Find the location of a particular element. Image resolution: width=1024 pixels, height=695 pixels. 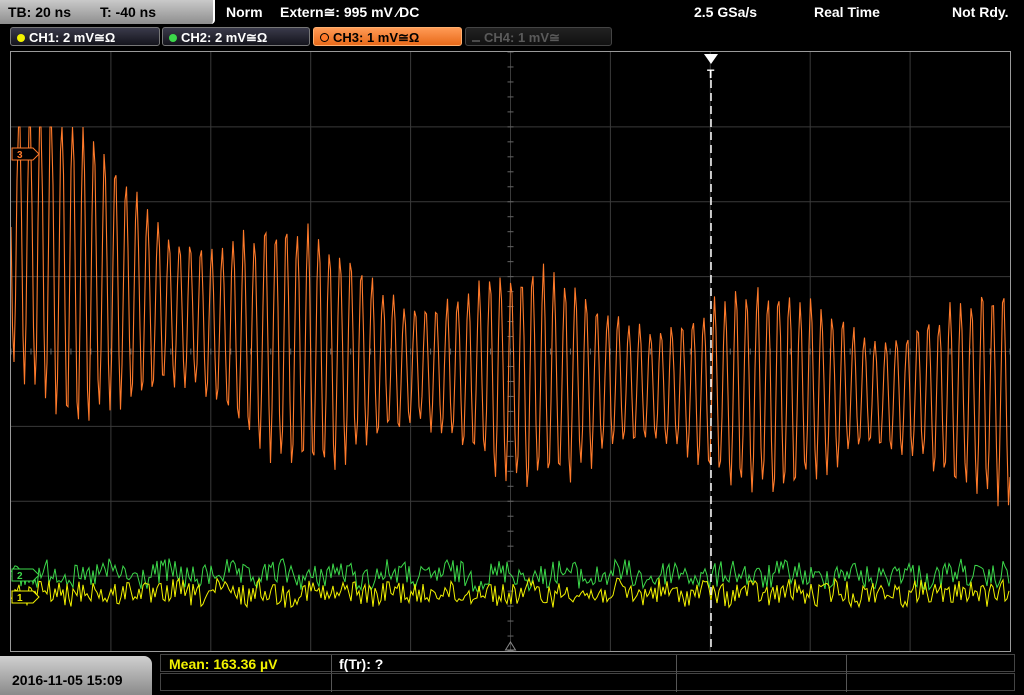

ch3-label: CH3: 1 mV≅Ω is located at coordinates (376, 37).